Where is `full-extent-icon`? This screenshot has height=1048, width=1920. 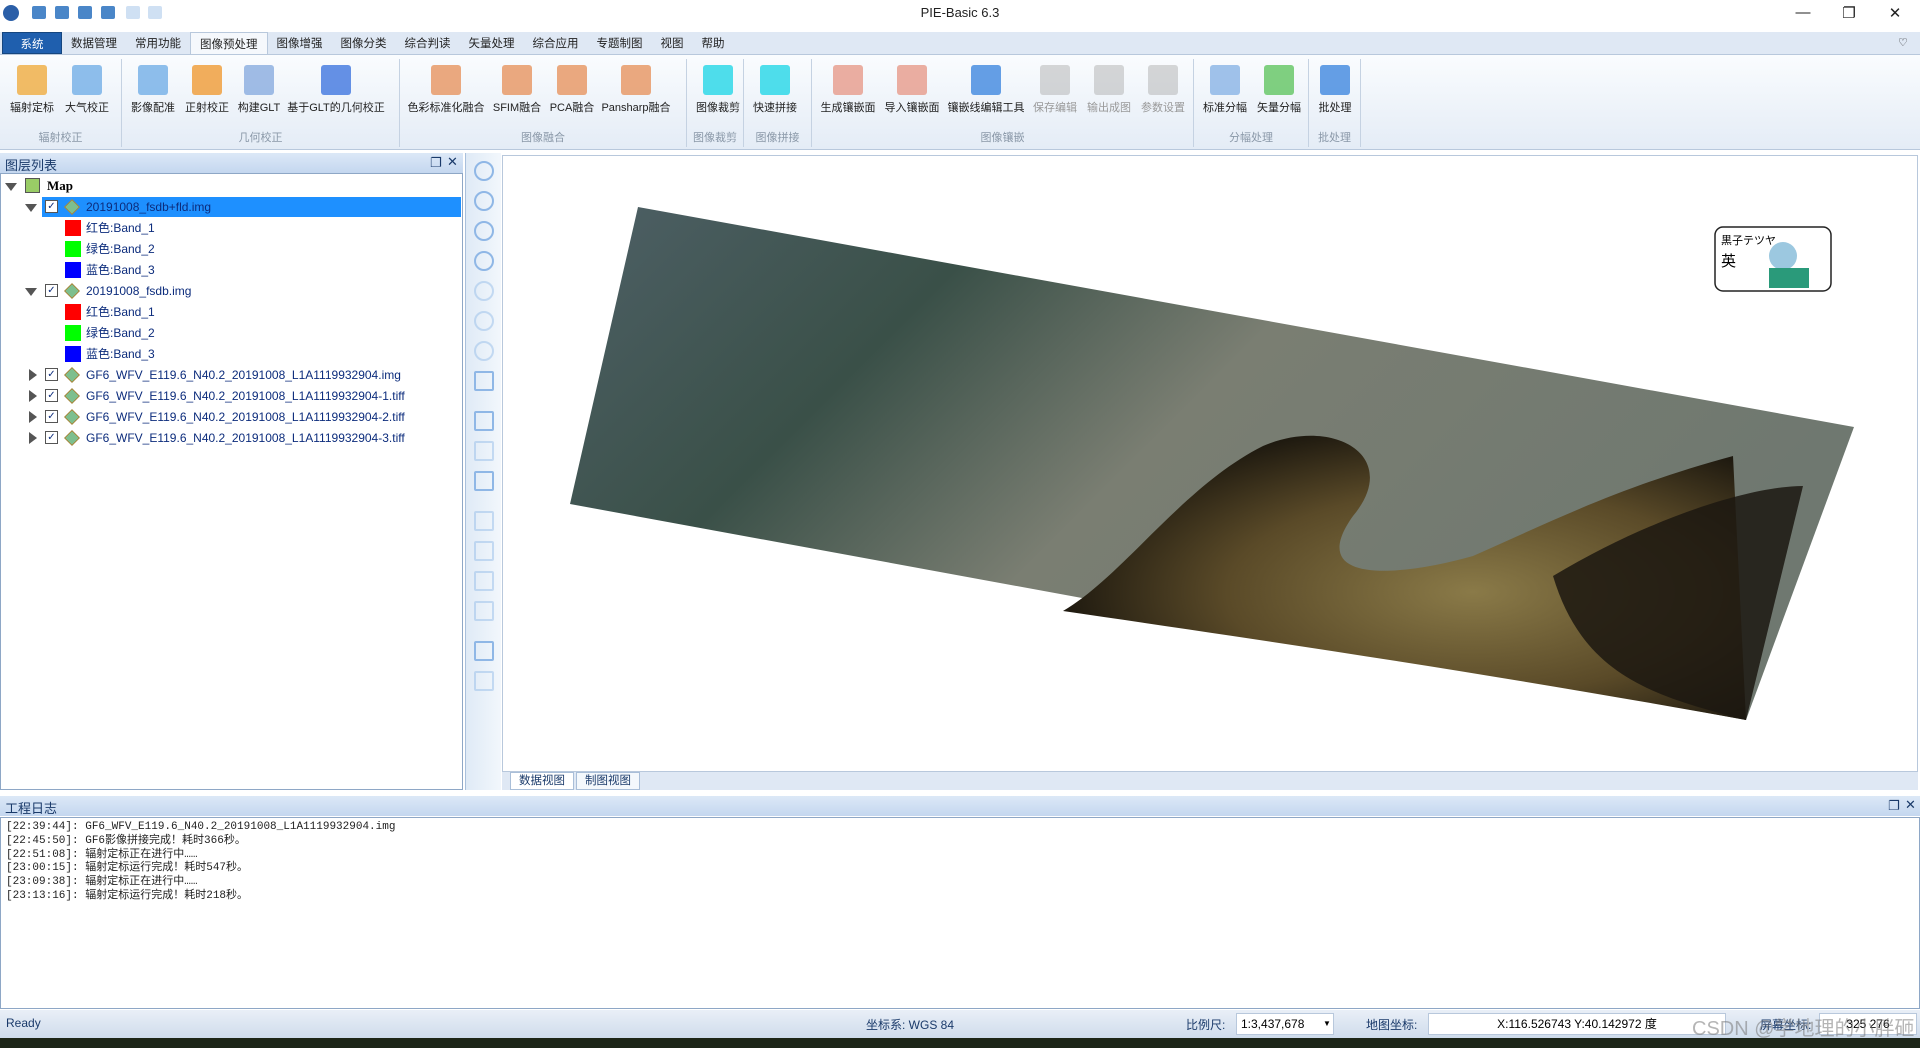 full-extent-icon is located at coordinates (484, 321).